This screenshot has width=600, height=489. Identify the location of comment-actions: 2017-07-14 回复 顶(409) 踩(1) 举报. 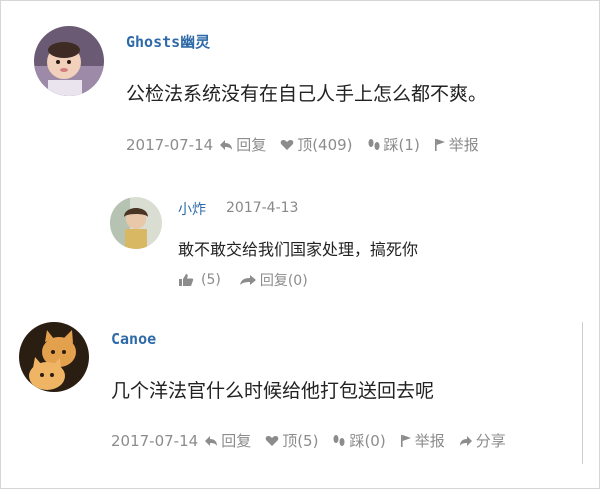
(309, 144).